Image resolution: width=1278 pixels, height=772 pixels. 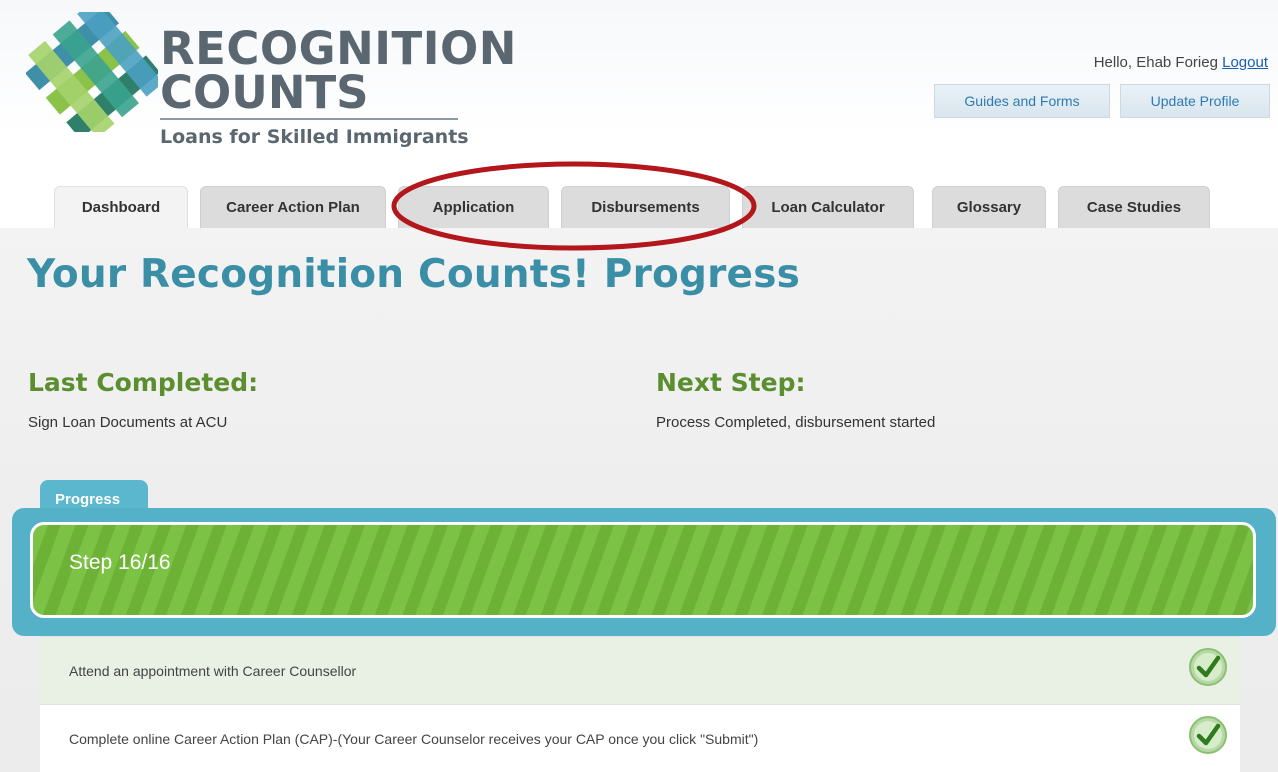 I want to click on progress-step-label: Step 16/16, so click(x=120, y=562).